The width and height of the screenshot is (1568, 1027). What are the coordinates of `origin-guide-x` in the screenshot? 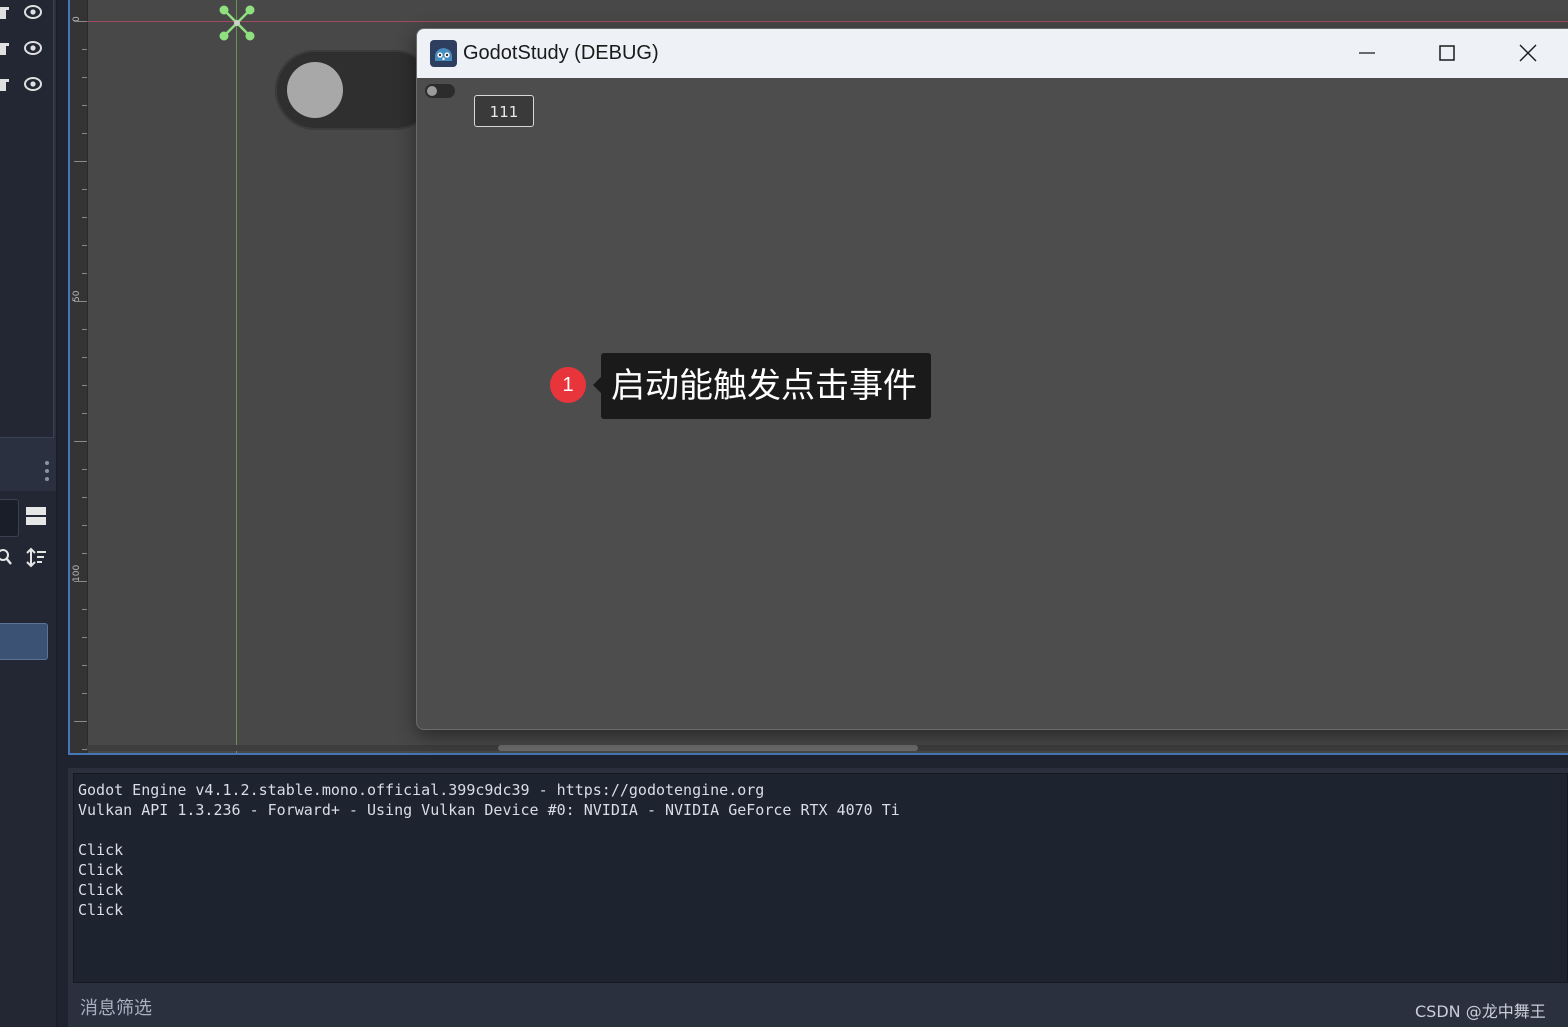 It's located at (827, 21).